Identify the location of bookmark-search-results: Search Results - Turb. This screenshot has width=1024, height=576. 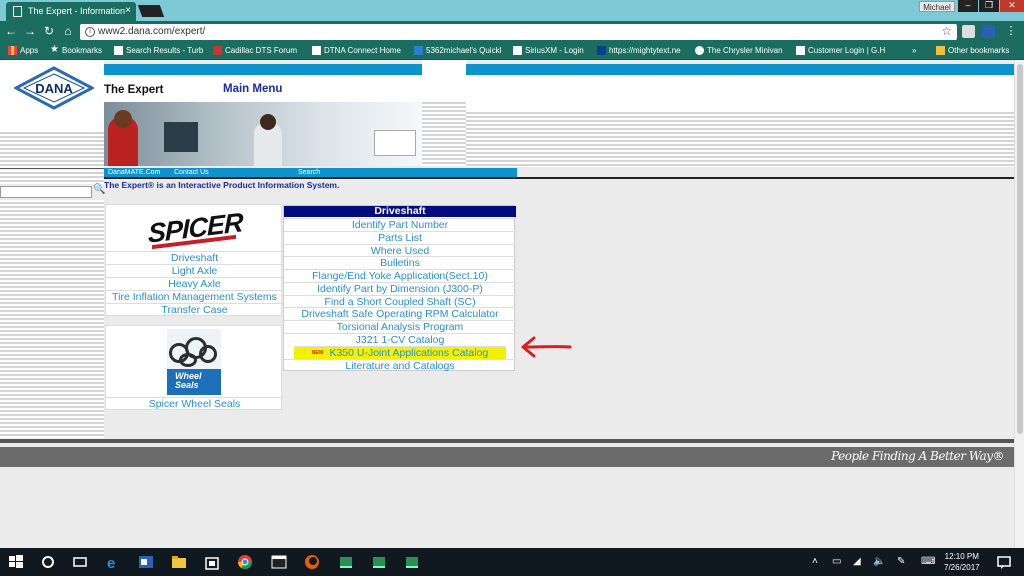
(160, 51).